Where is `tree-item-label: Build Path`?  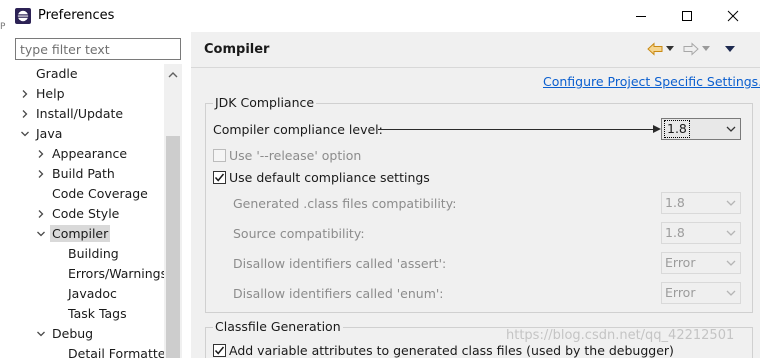
tree-item-label: Build Path is located at coordinates (83, 173).